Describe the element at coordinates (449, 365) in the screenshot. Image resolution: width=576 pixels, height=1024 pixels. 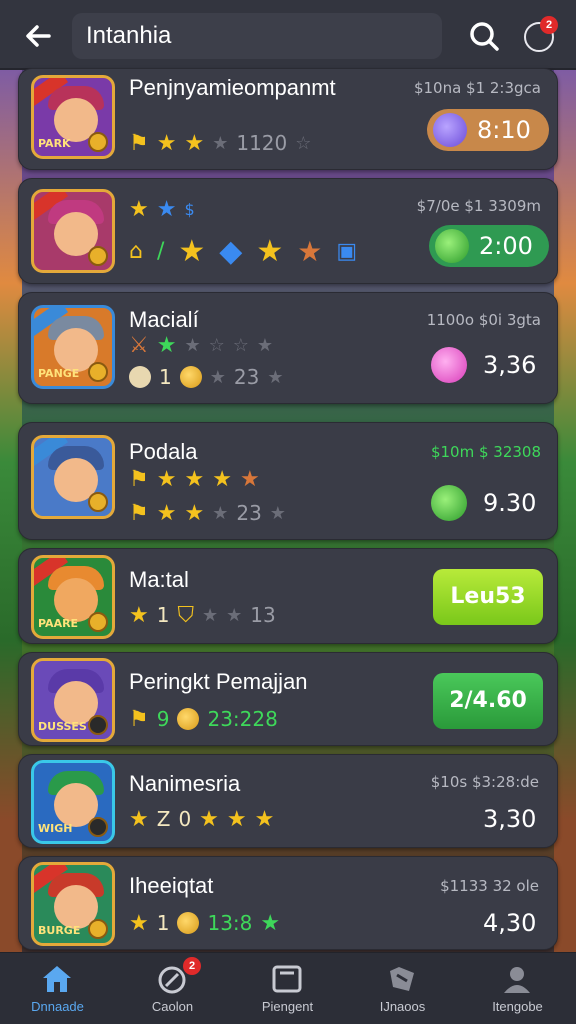
I see `pink-orb-icon` at that location.